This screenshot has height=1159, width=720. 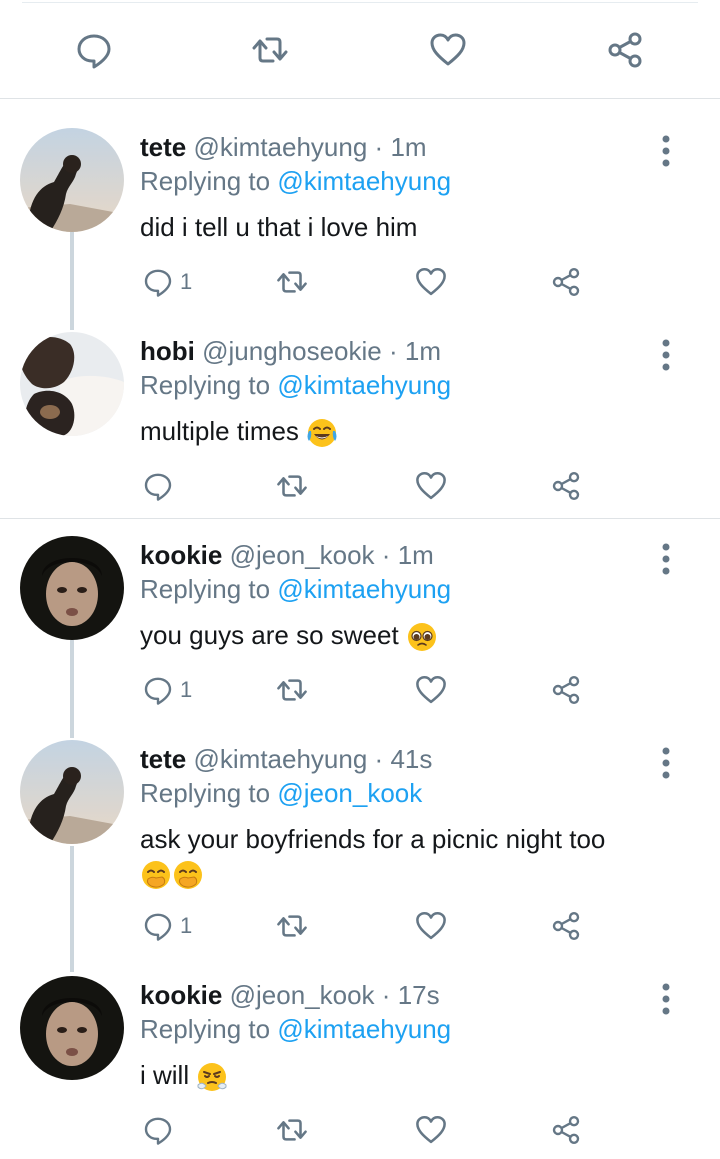 I want to click on timestamp: 17s, so click(x=419, y=995).